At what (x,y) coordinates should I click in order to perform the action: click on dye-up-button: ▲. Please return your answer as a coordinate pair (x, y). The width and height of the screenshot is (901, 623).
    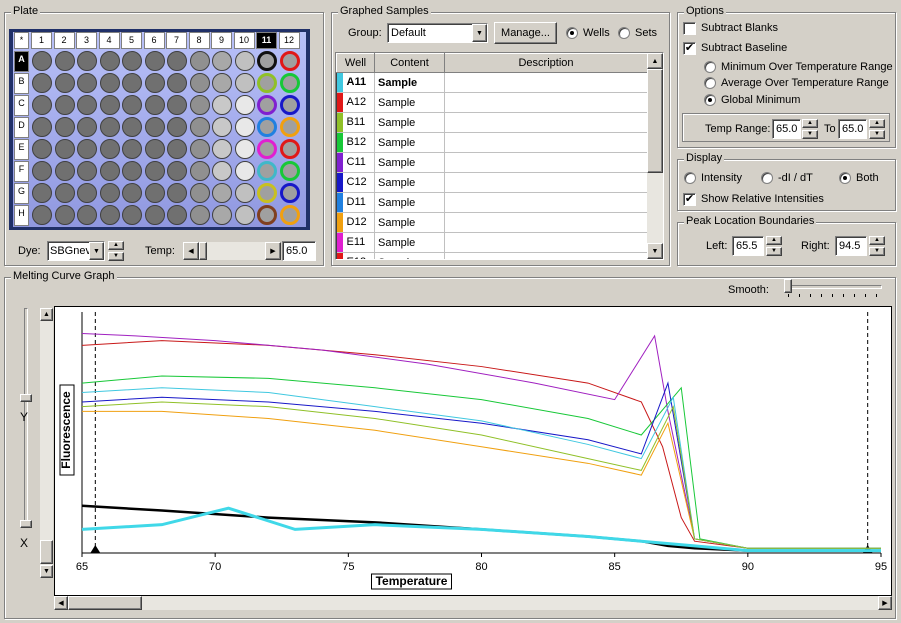
    Looking at the image, I should click on (116, 245).